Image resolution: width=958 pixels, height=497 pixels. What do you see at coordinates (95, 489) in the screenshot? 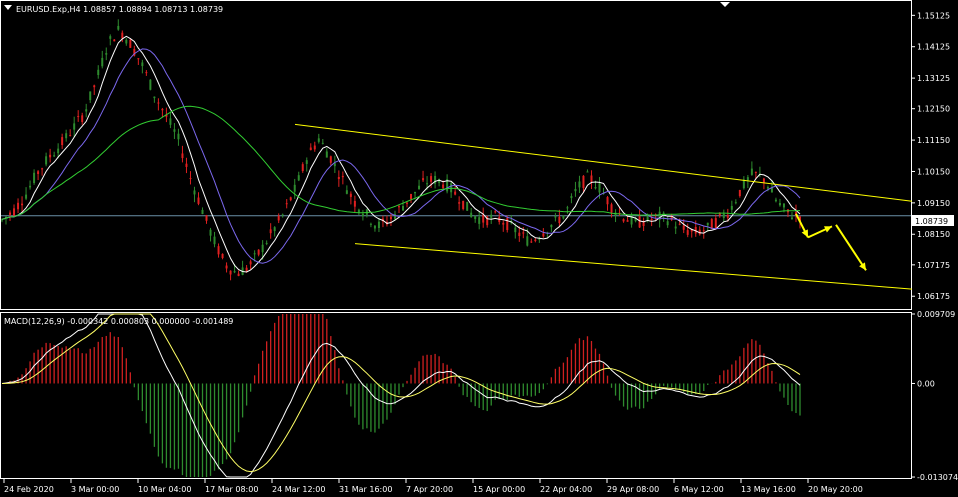
I see `x-tick-label: 3 Mar 00:00` at bounding box center [95, 489].